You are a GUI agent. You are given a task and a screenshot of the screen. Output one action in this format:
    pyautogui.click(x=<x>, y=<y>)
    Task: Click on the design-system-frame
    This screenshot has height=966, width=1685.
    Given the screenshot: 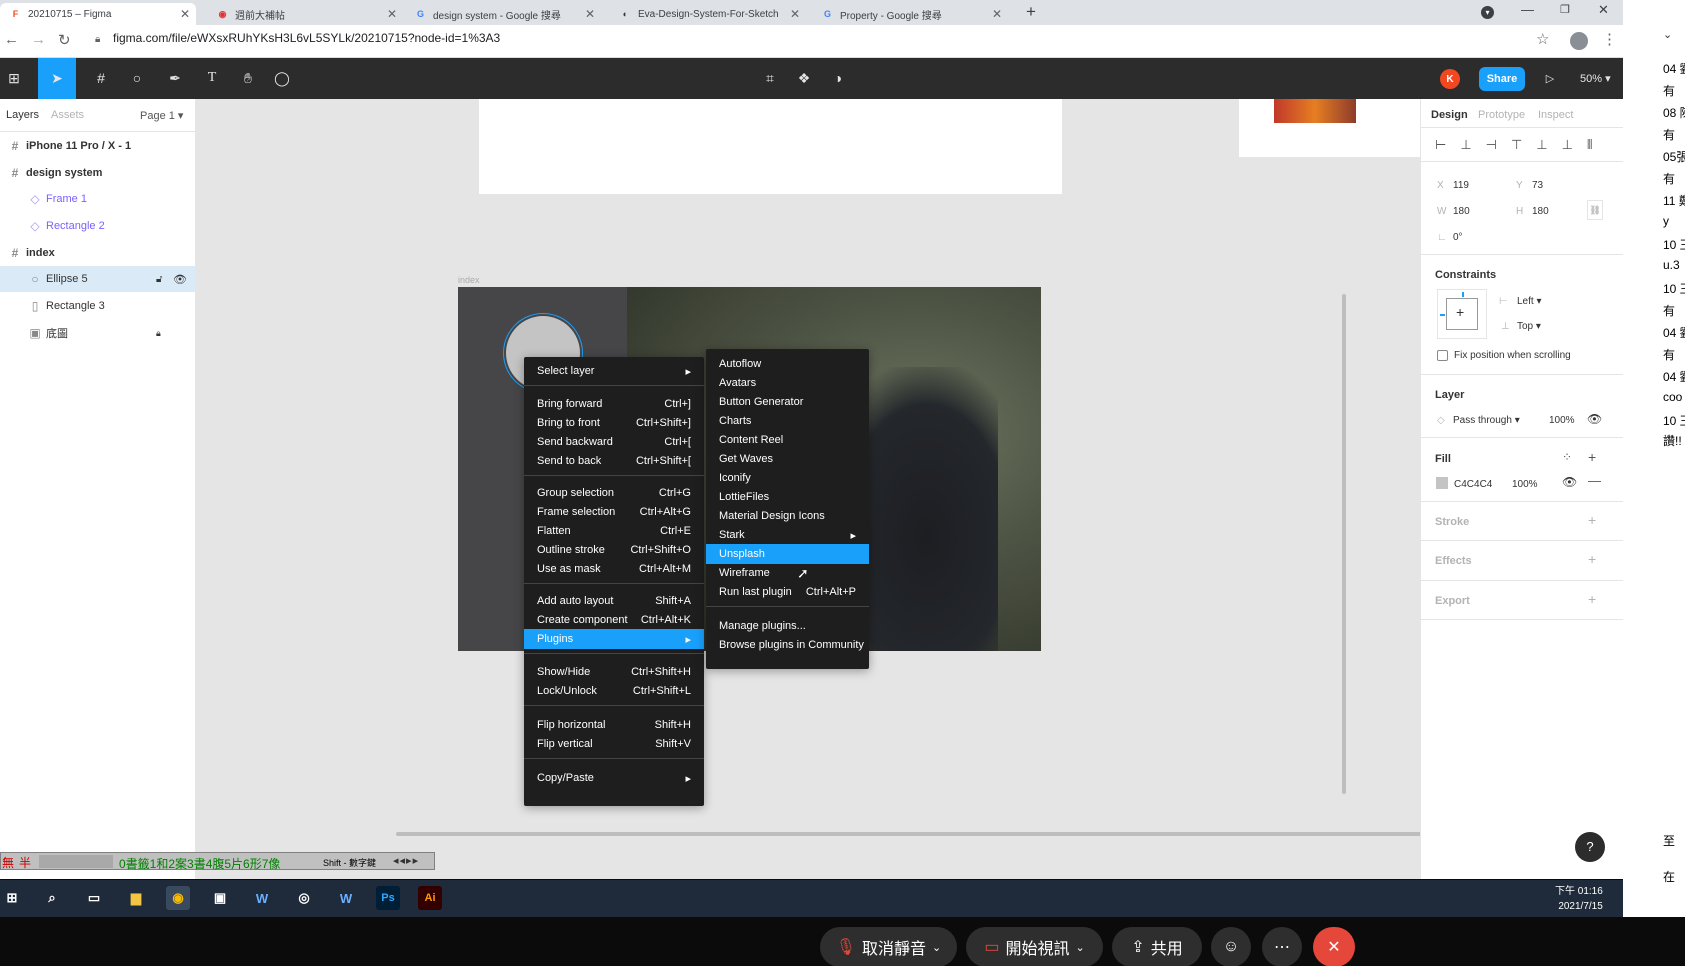 What is the action you would take?
    pyautogui.click(x=770, y=146)
    